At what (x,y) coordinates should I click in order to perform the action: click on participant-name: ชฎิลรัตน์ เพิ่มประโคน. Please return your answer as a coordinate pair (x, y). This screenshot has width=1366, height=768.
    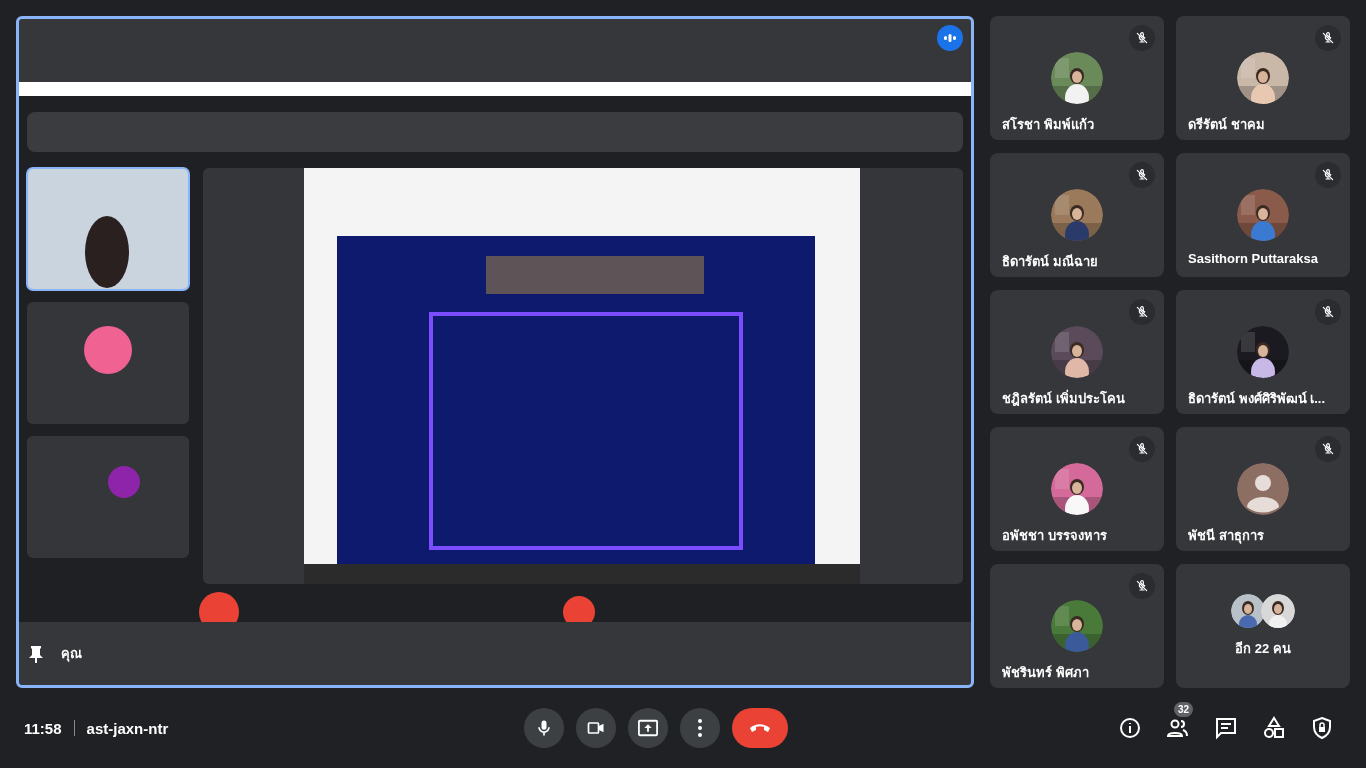
    Looking at the image, I should click on (1063, 398).